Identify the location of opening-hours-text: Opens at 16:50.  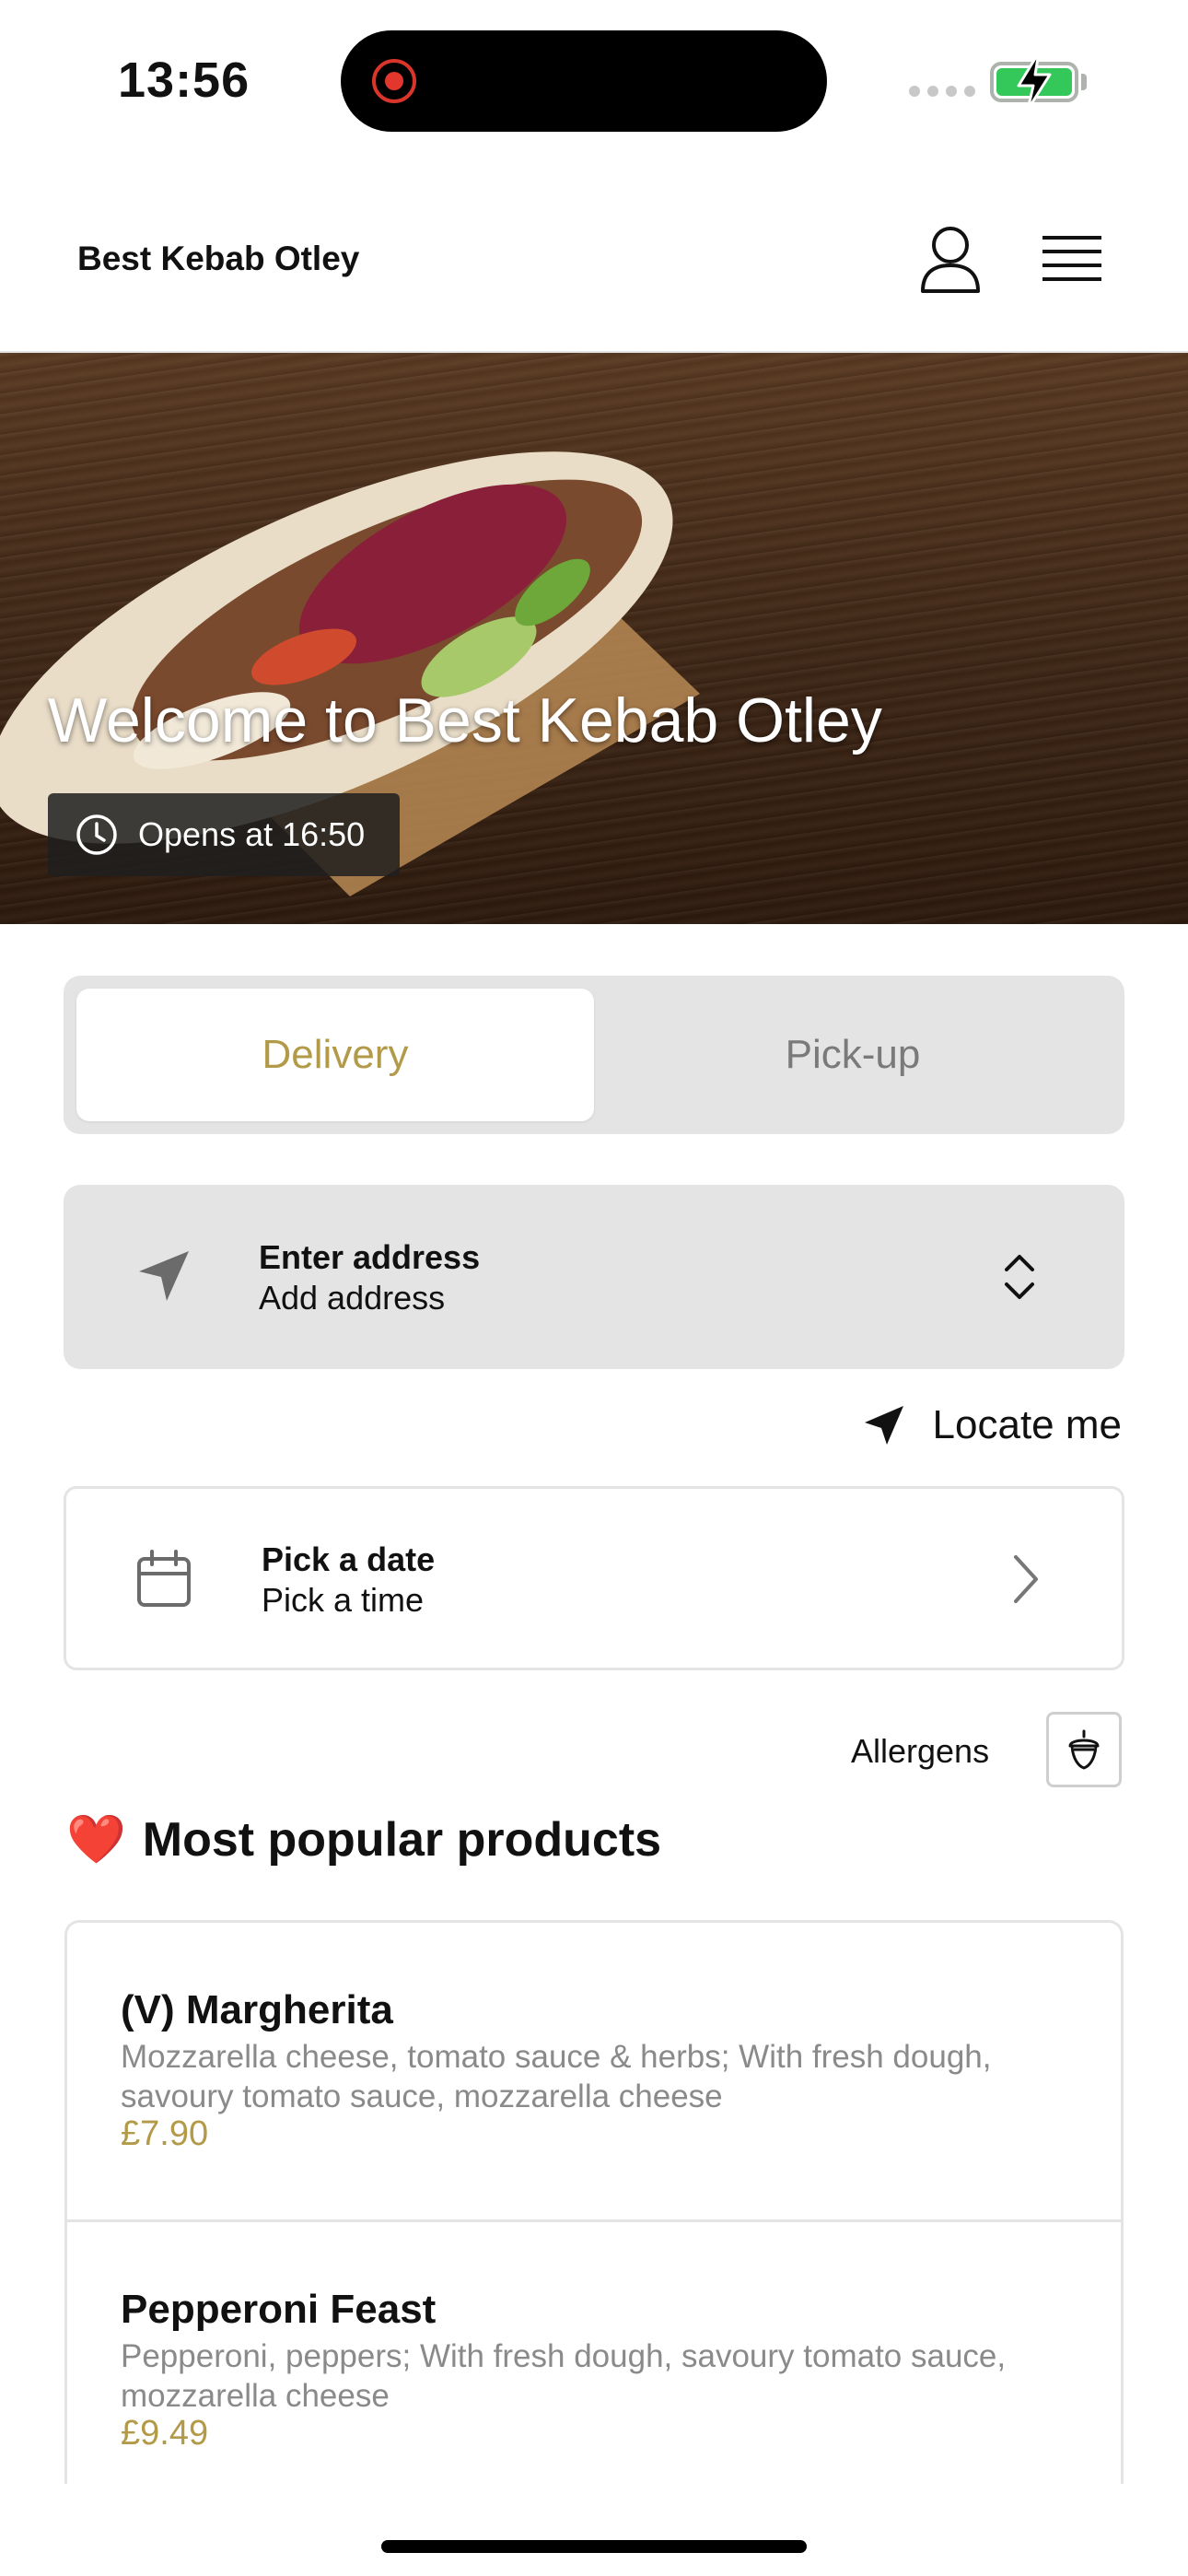
(252, 834).